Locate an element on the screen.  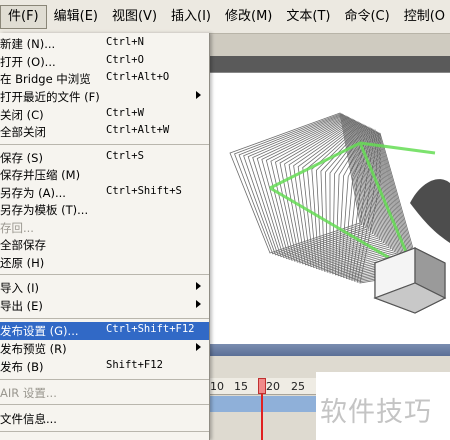
menu-item-label: 关闭 (C) is located at coordinates (22, 115).